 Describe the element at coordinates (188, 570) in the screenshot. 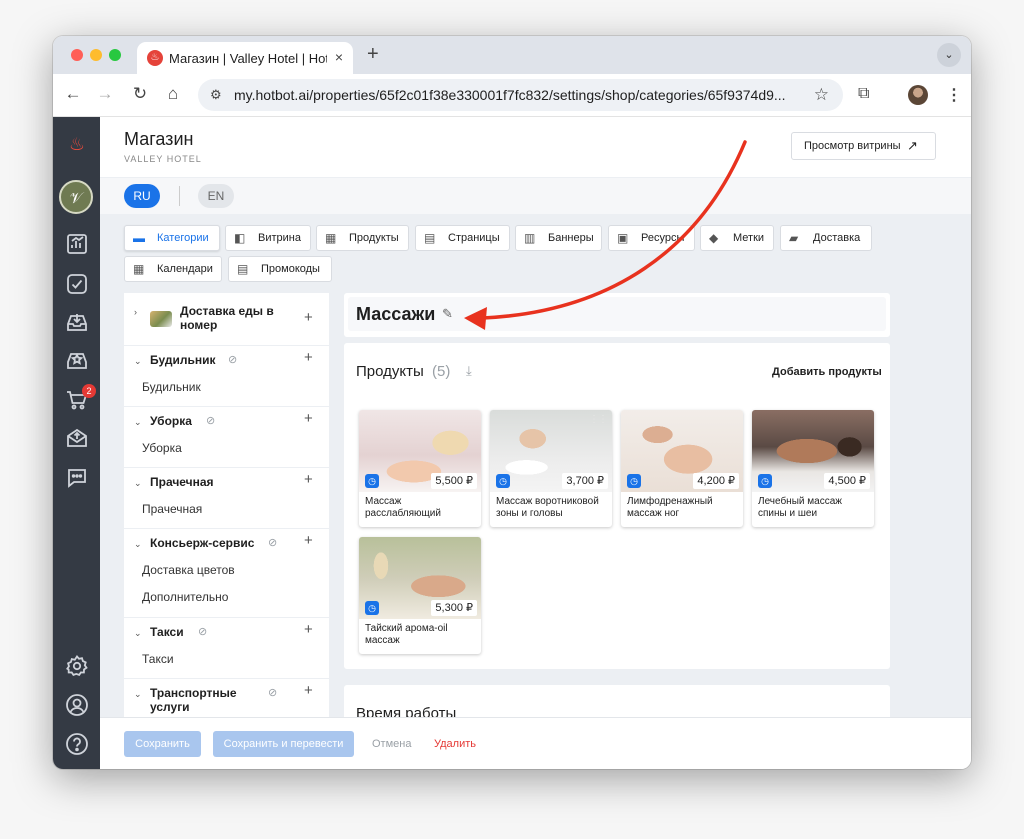

I see `subcategory-item: Доставка цветов` at that location.